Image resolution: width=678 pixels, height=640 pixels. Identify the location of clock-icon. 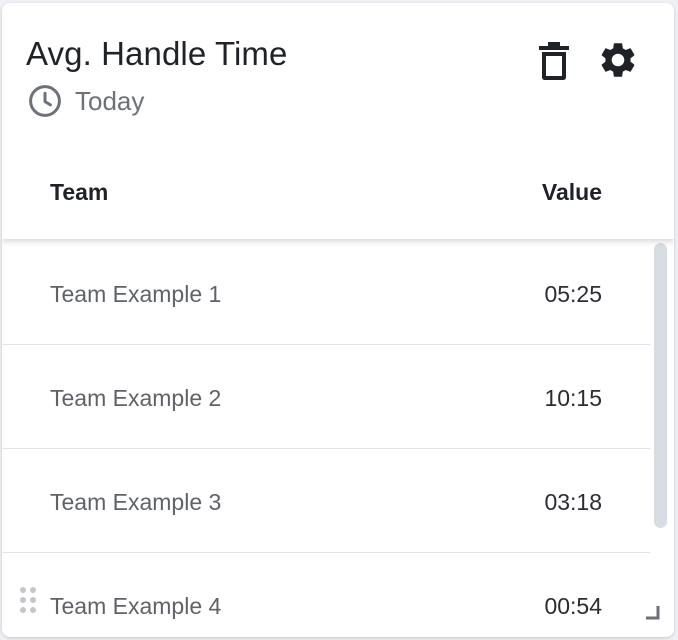
(45, 101).